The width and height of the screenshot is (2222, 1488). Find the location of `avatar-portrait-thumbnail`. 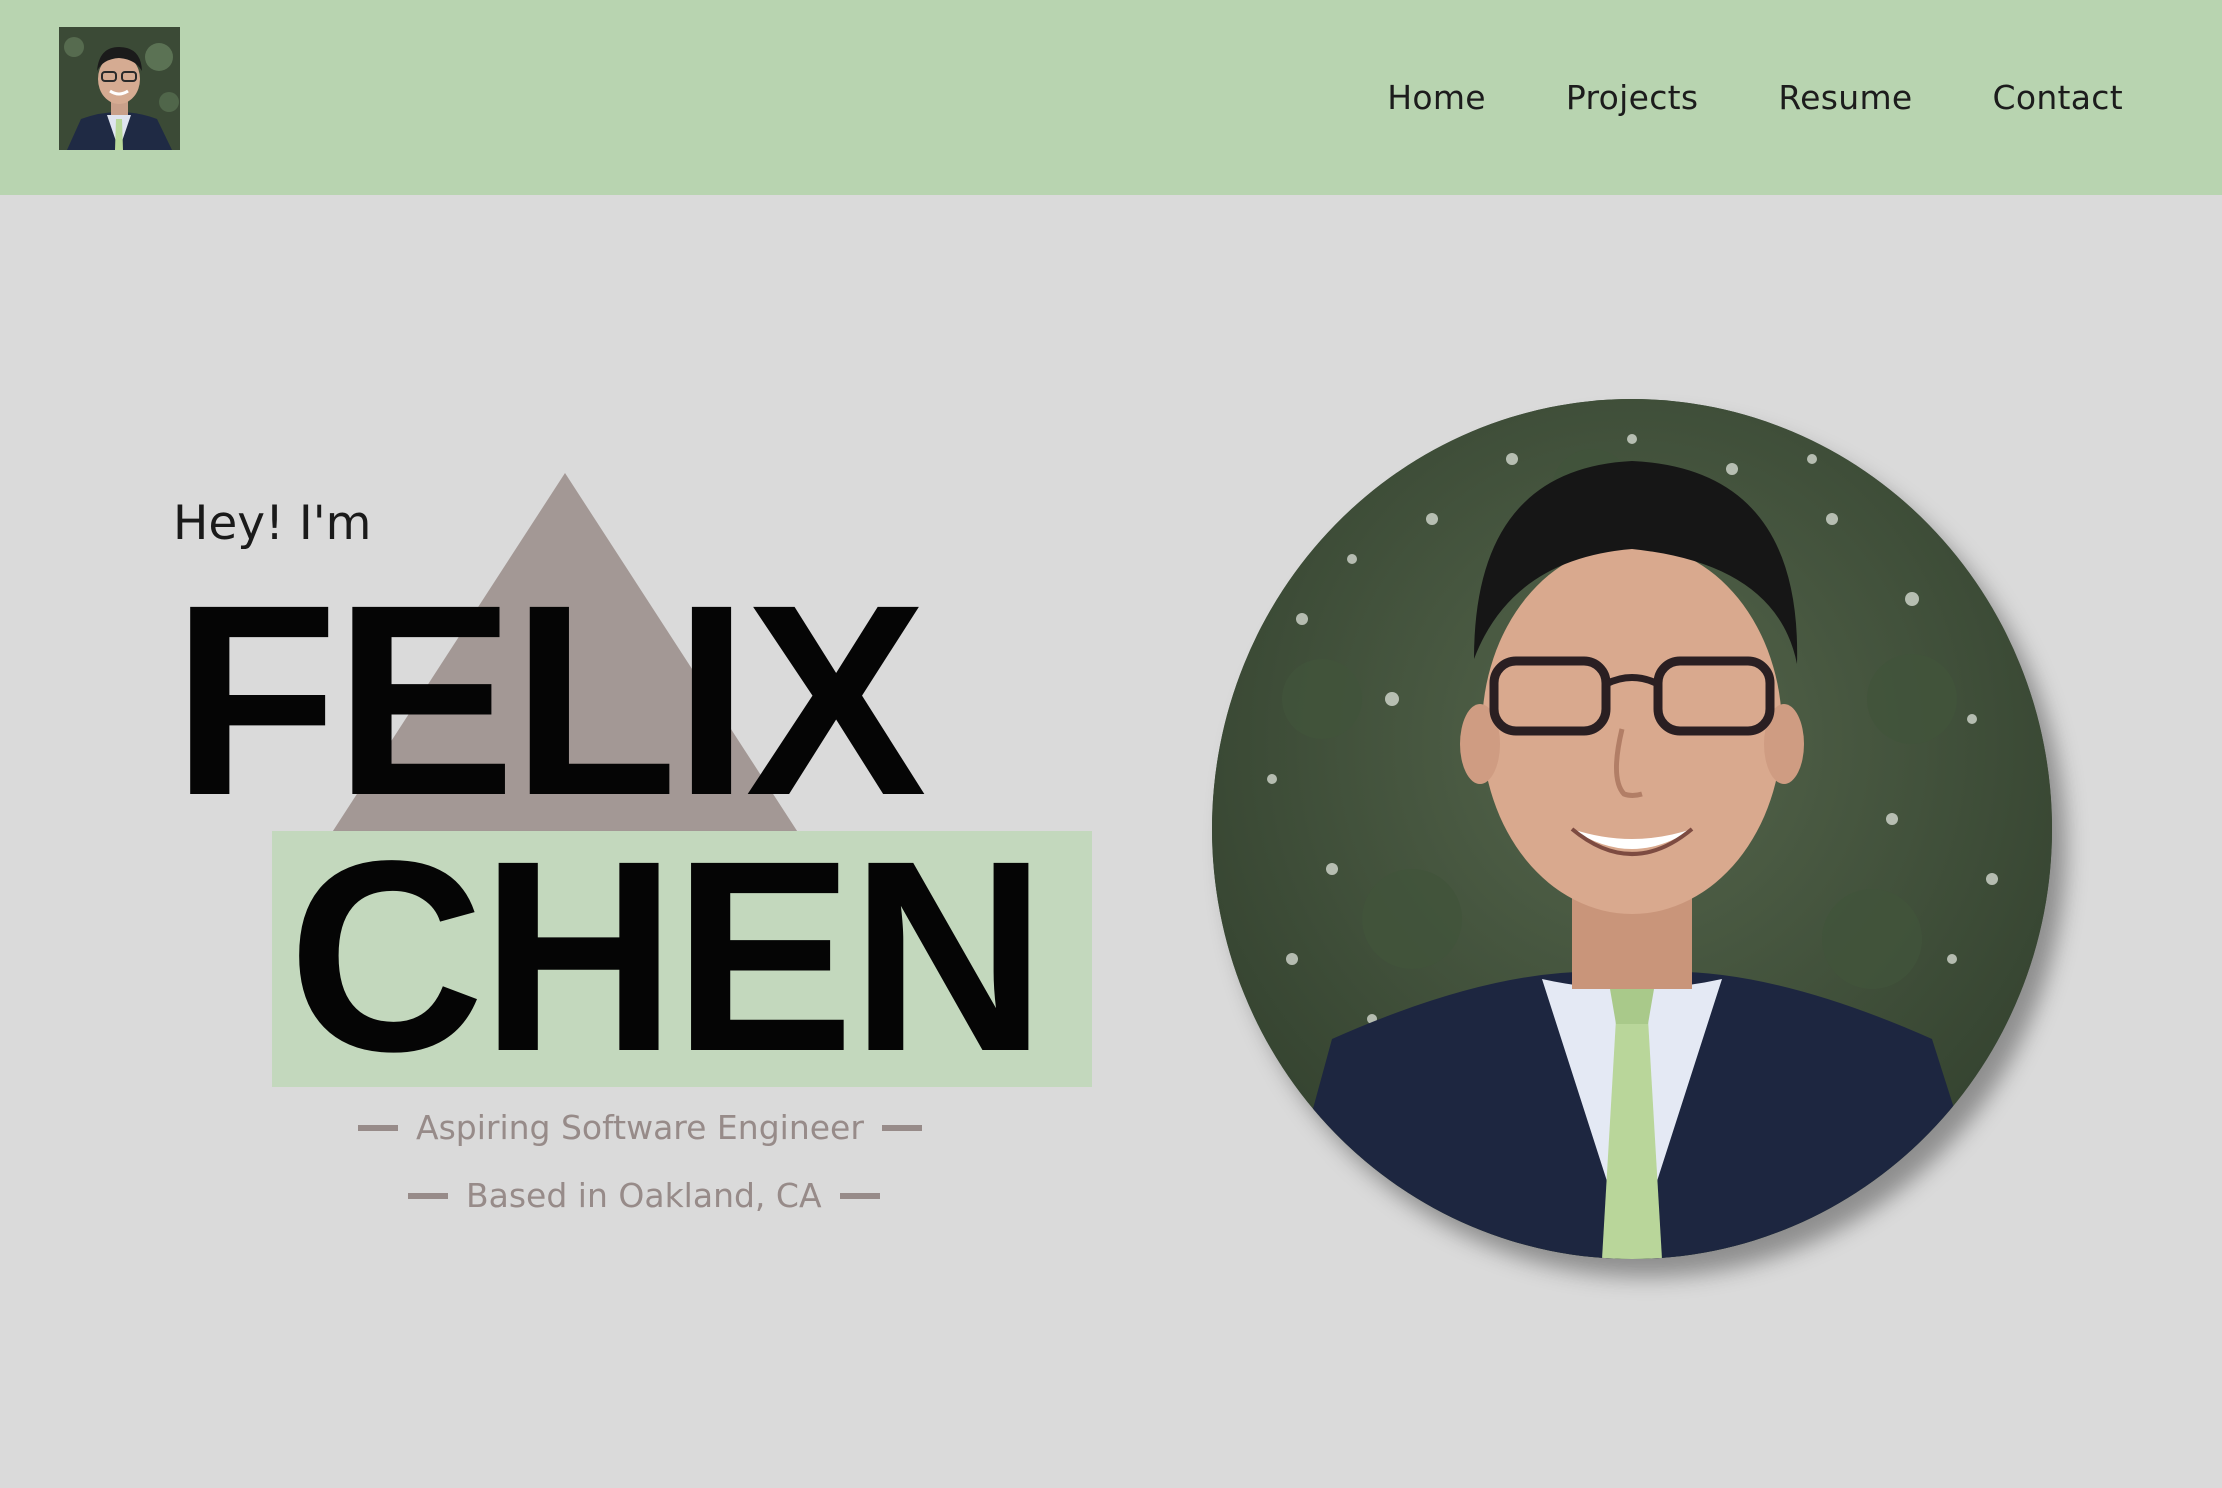

avatar-portrait-thumbnail is located at coordinates (119, 88).